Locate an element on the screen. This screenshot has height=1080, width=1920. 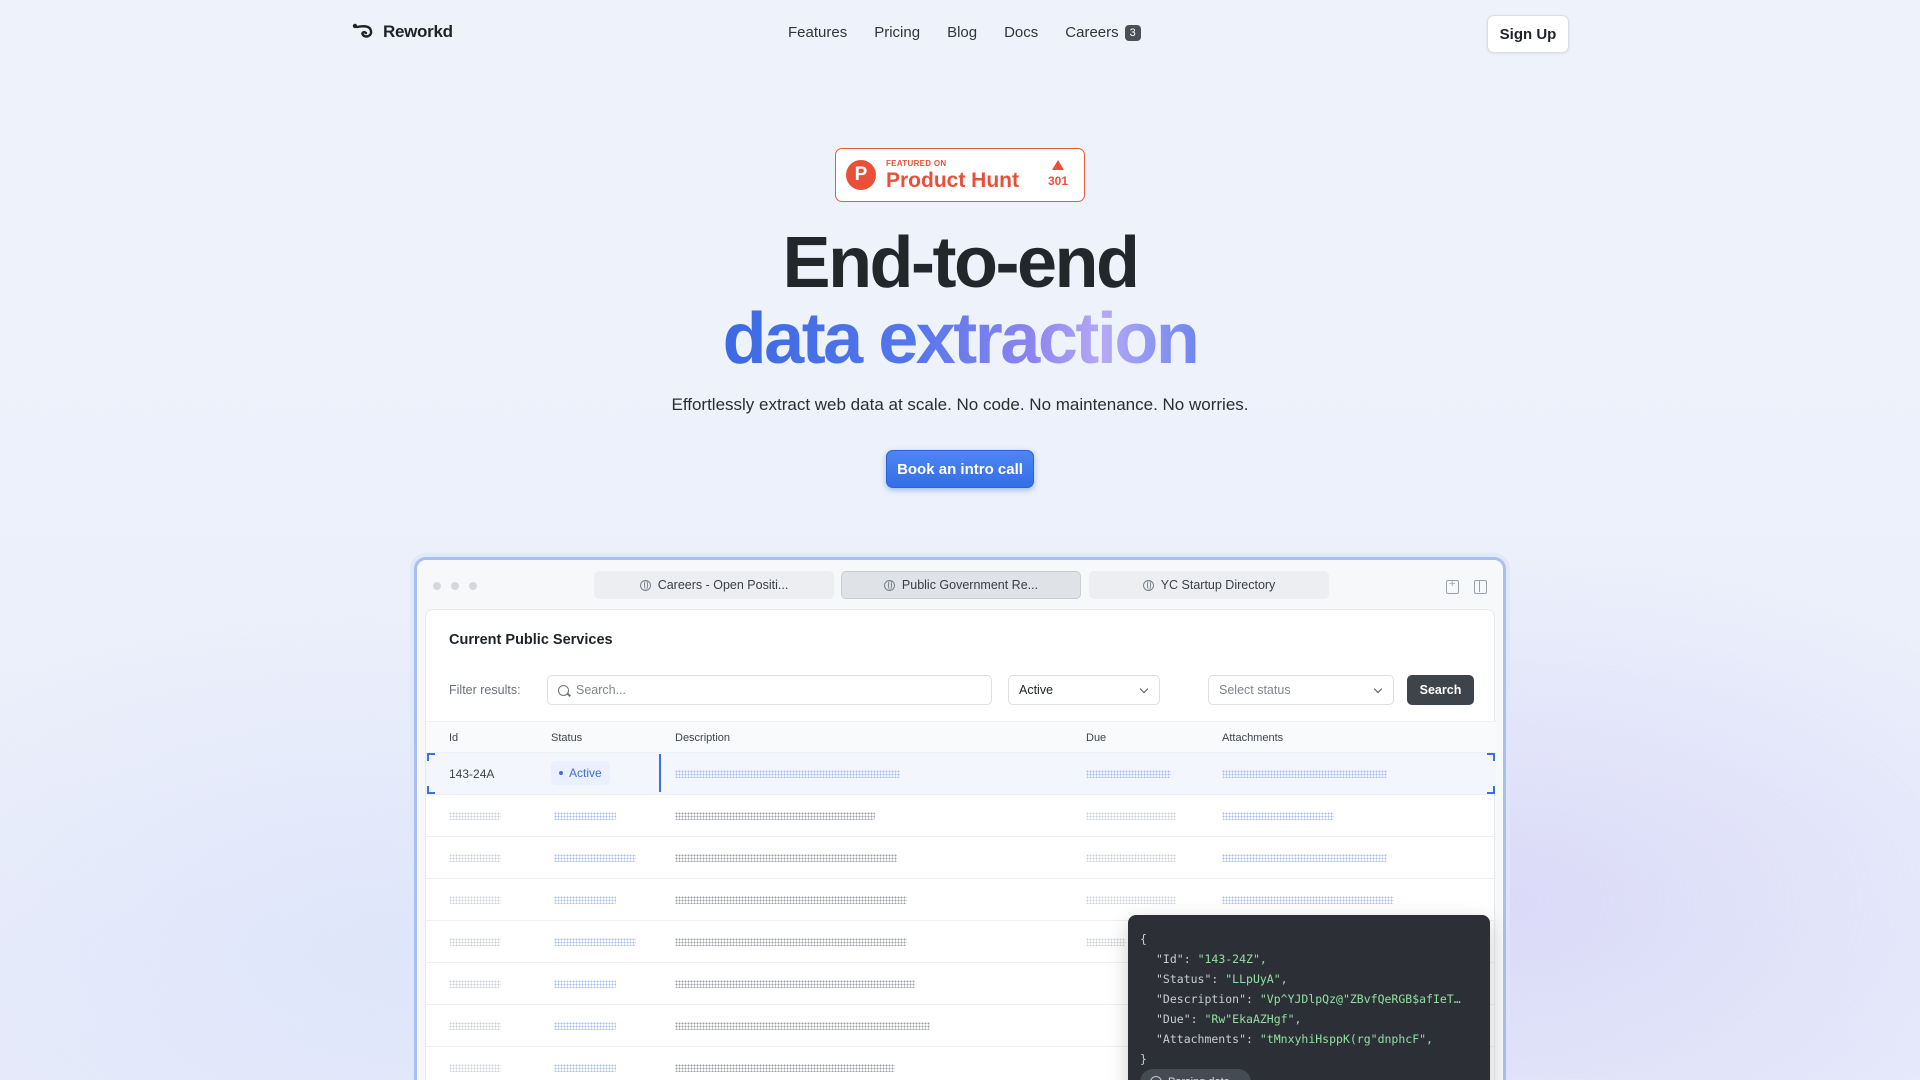
nav-pricing: Pricing is located at coordinates (897, 32).